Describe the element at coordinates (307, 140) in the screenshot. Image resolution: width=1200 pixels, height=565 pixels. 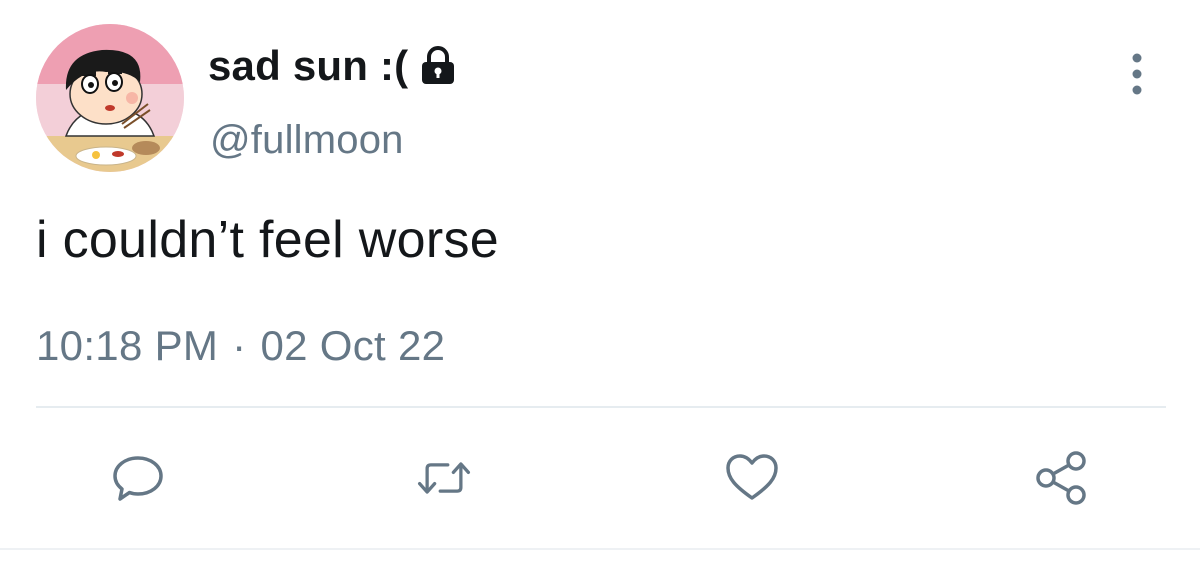
I see `user-handle: @fullmoon` at that location.